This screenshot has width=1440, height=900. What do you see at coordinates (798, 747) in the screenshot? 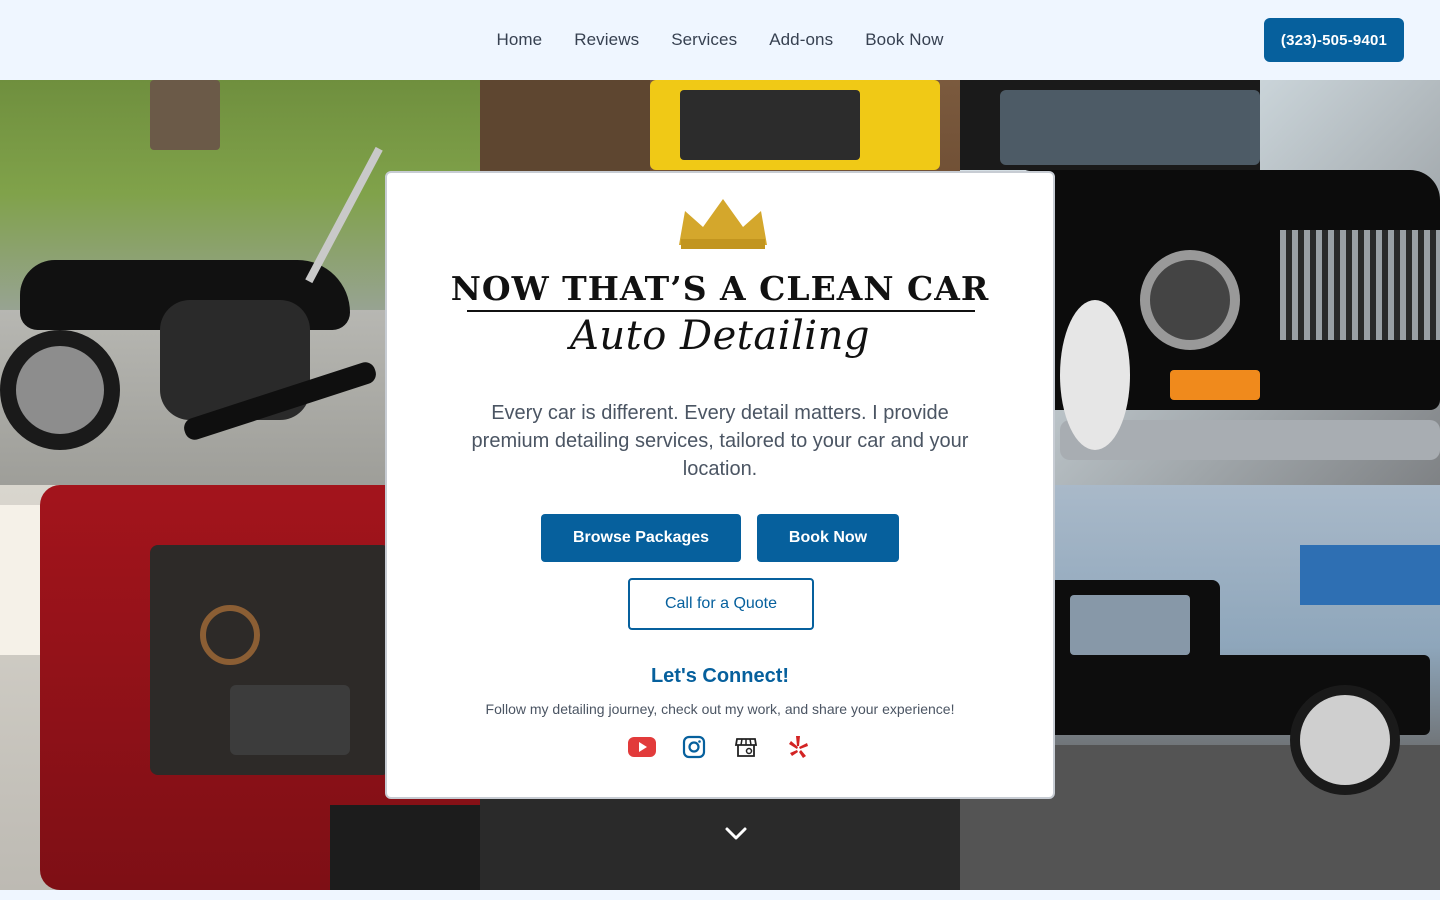
I see `yelp-icon` at bounding box center [798, 747].